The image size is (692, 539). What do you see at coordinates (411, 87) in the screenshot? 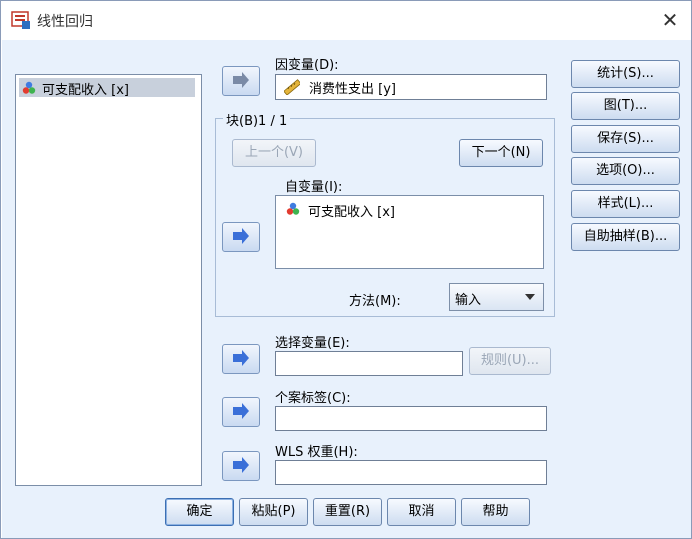
I see `dependent-field: 消费性支出 [y]` at bounding box center [411, 87].